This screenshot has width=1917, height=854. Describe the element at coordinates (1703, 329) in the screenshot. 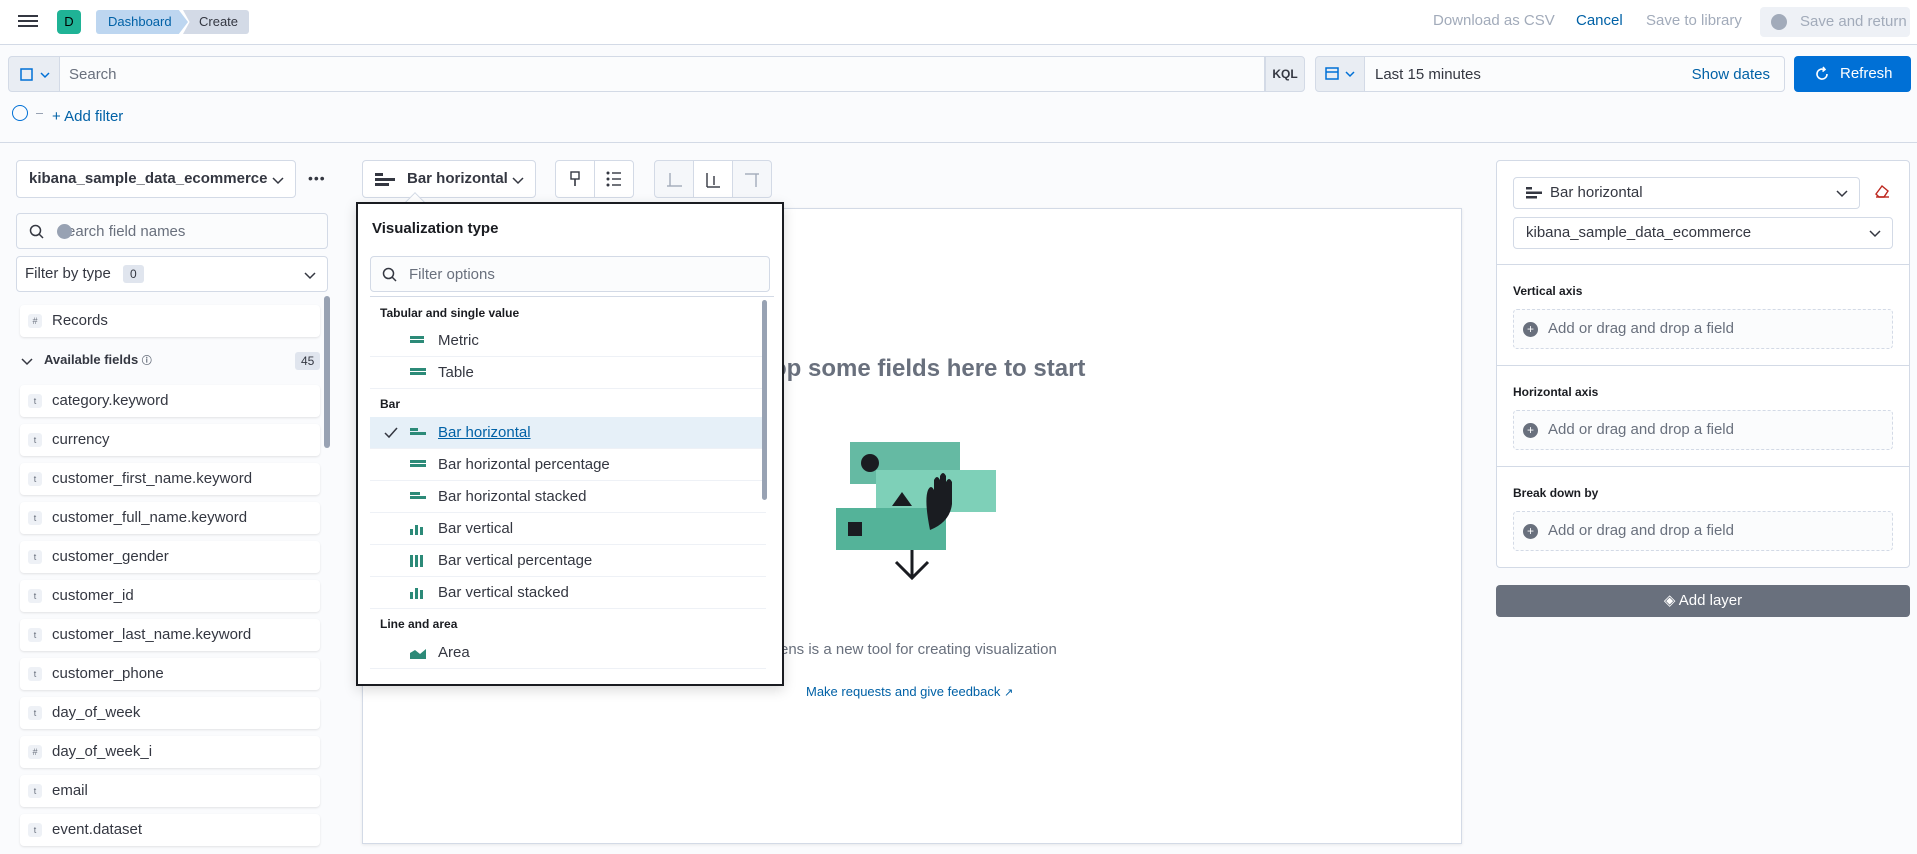

I see `vertical-axis-dropzone: + Add or drag and drop a field` at that location.